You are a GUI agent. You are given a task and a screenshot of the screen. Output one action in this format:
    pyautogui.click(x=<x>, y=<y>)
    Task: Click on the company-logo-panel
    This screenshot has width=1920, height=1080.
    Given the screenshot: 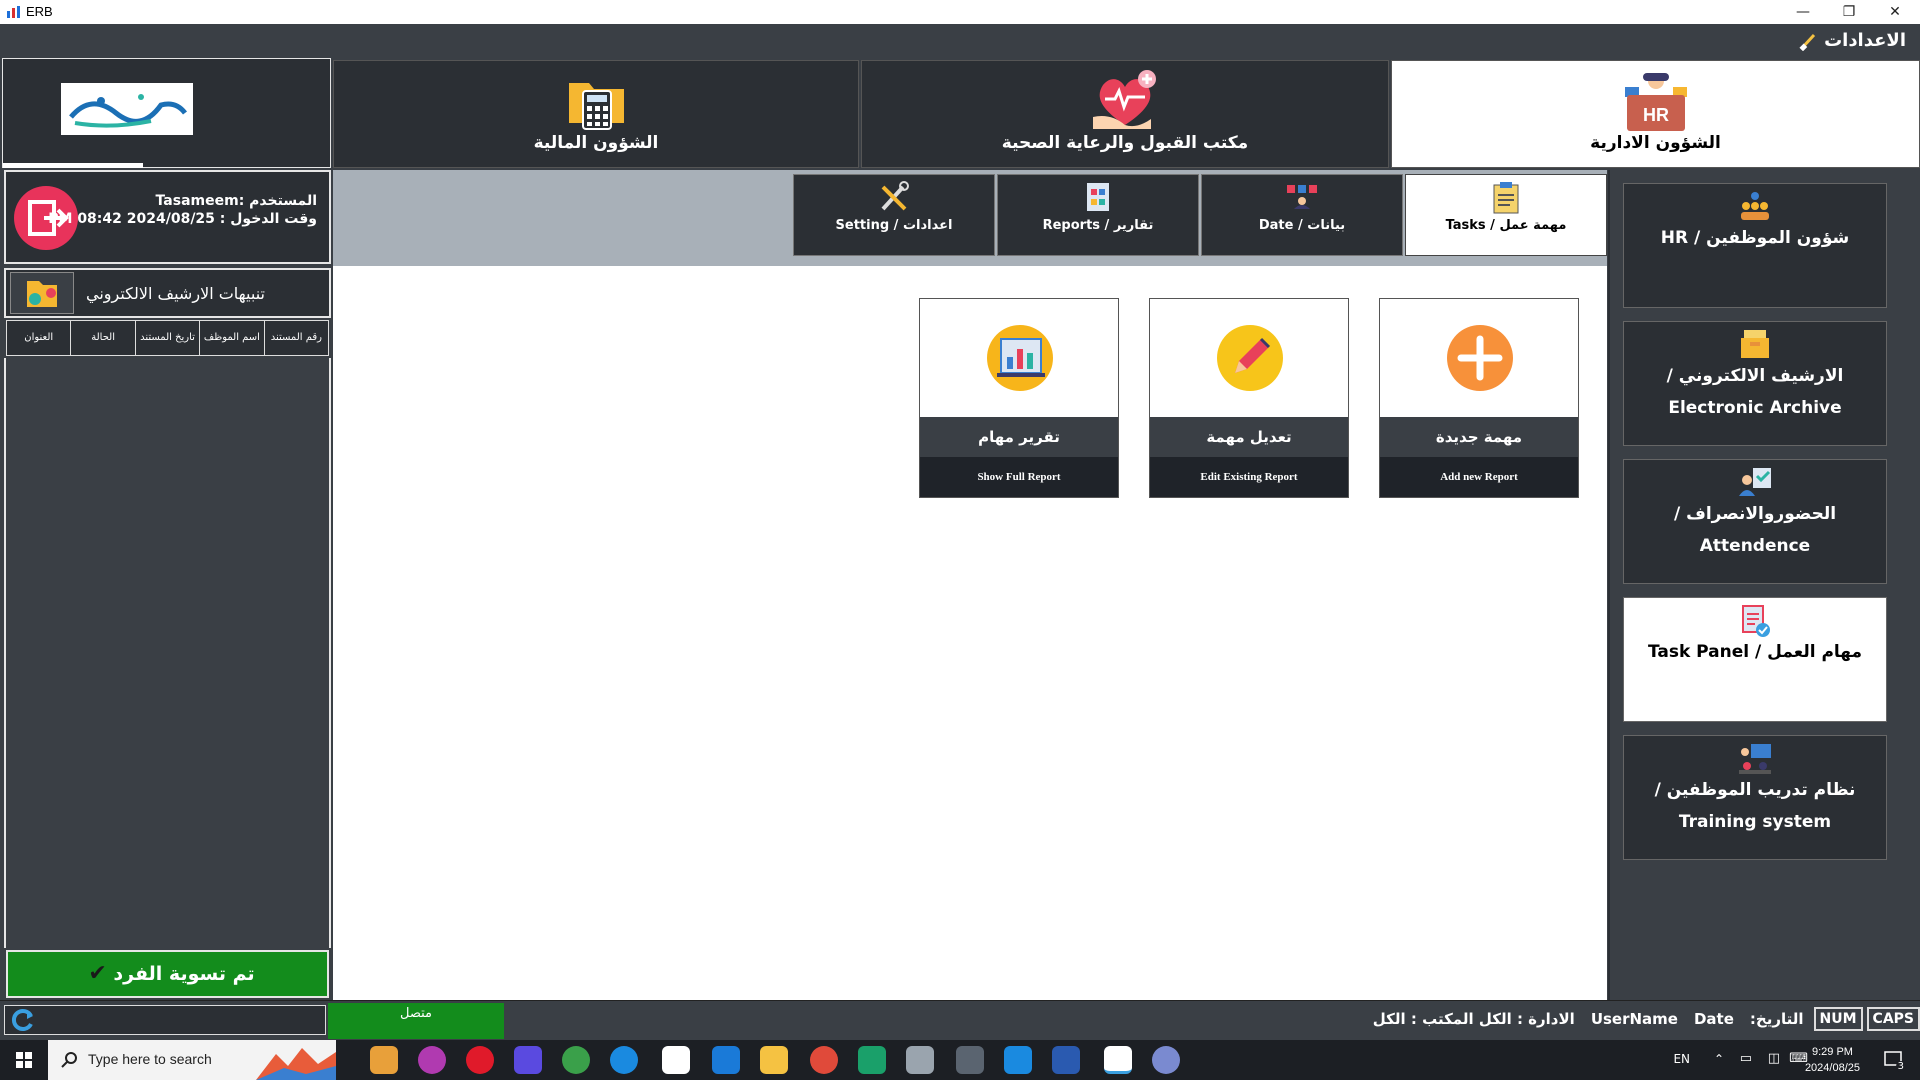 What is the action you would take?
    pyautogui.click(x=166, y=113)
    